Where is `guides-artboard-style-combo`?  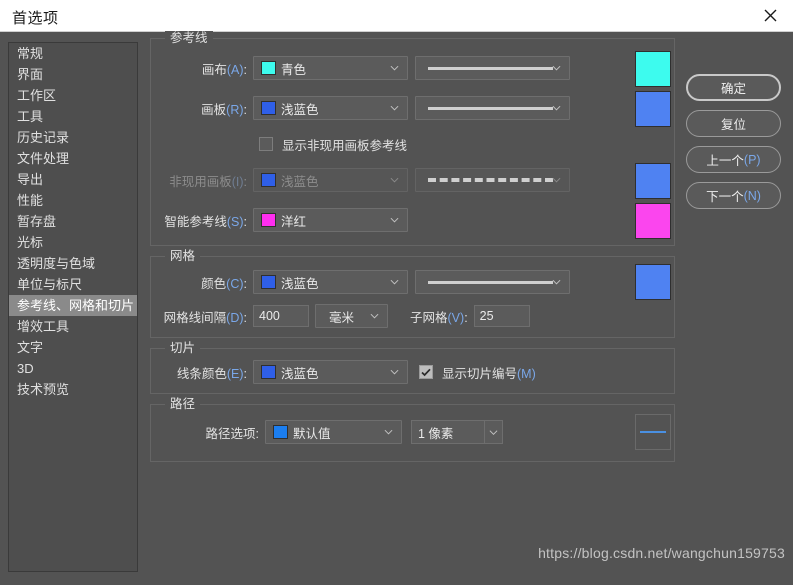
guides-artboard-style-combo is located at coordinates (492, 108).